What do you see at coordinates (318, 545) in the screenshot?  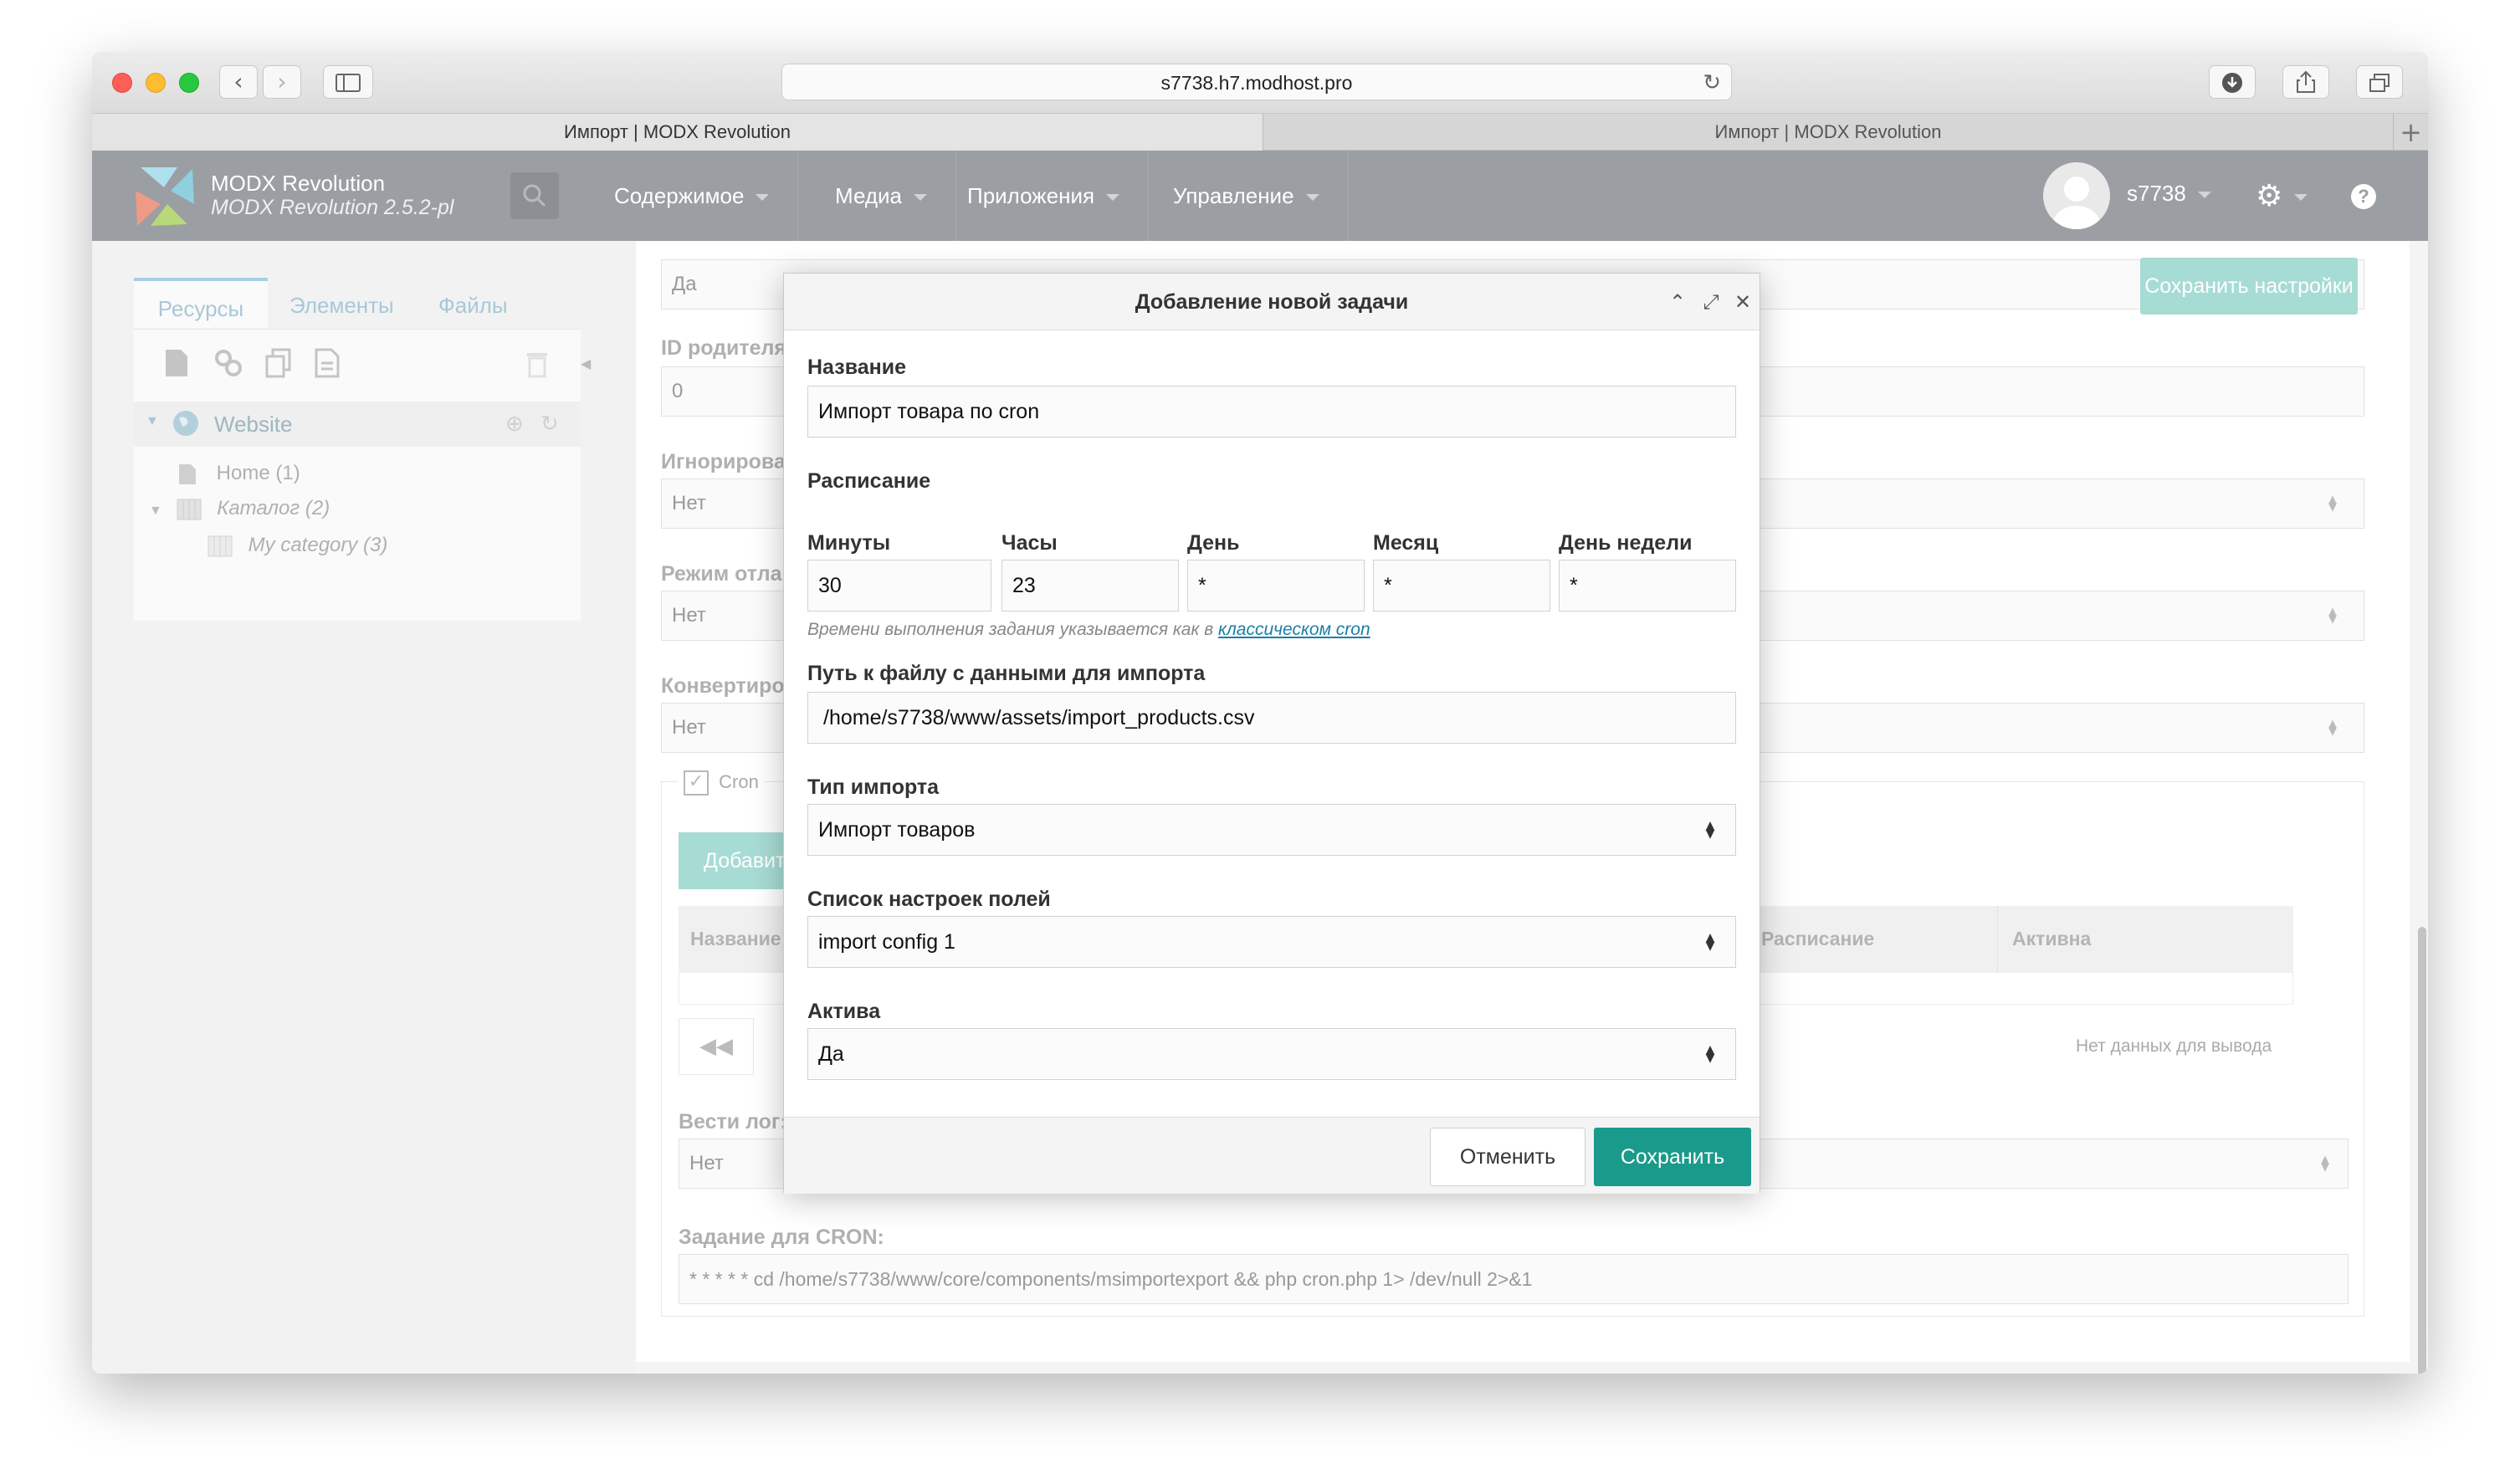 I see `tree-item-label: My category (3)` at bounding box center [318, 545].